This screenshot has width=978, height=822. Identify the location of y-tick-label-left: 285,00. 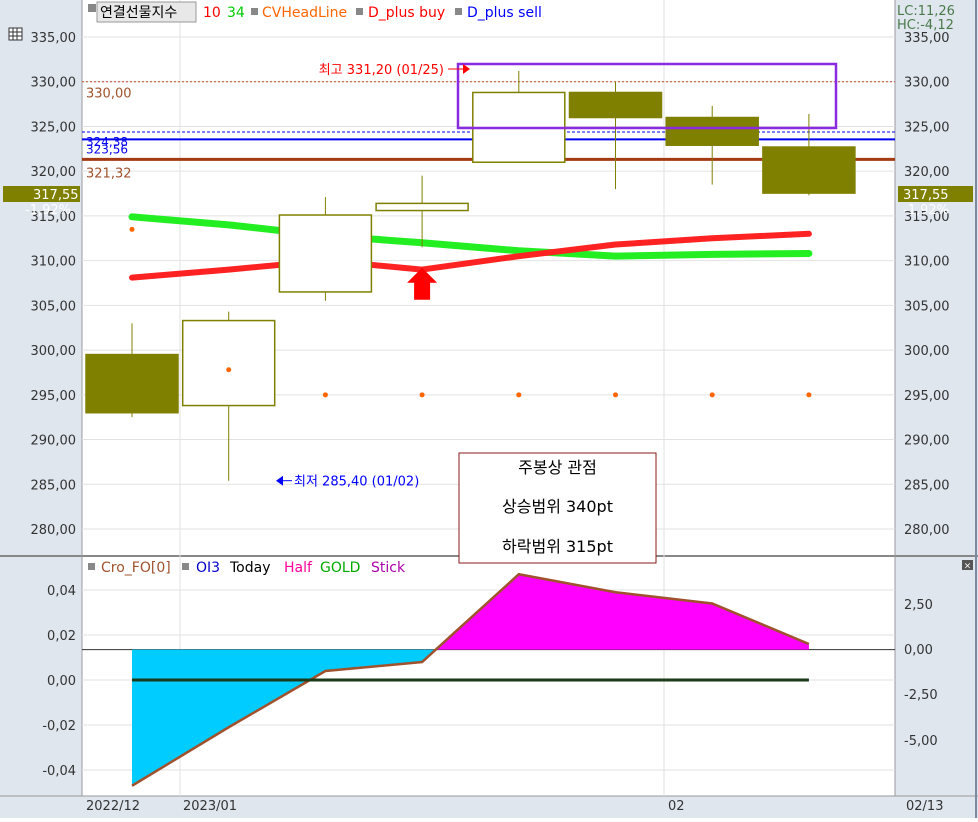
(54, 485).